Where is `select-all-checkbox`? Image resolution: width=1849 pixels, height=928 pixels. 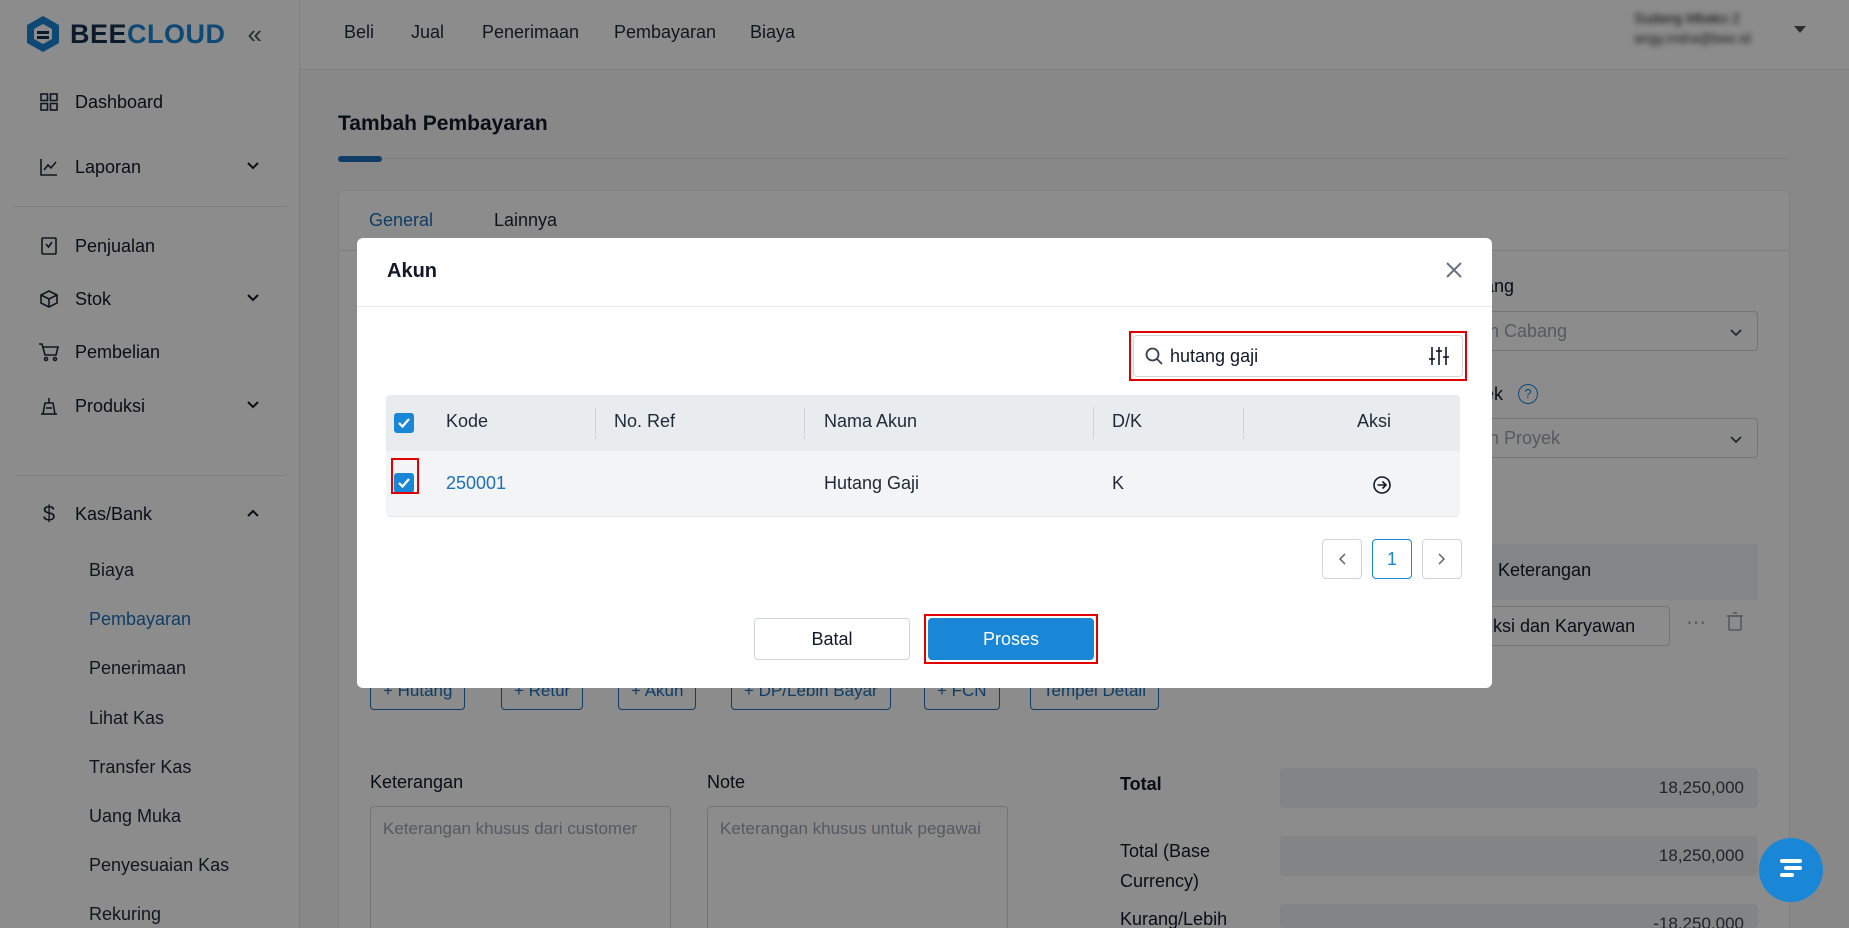
select-all-checkbox is located at coordinates (404, 423).